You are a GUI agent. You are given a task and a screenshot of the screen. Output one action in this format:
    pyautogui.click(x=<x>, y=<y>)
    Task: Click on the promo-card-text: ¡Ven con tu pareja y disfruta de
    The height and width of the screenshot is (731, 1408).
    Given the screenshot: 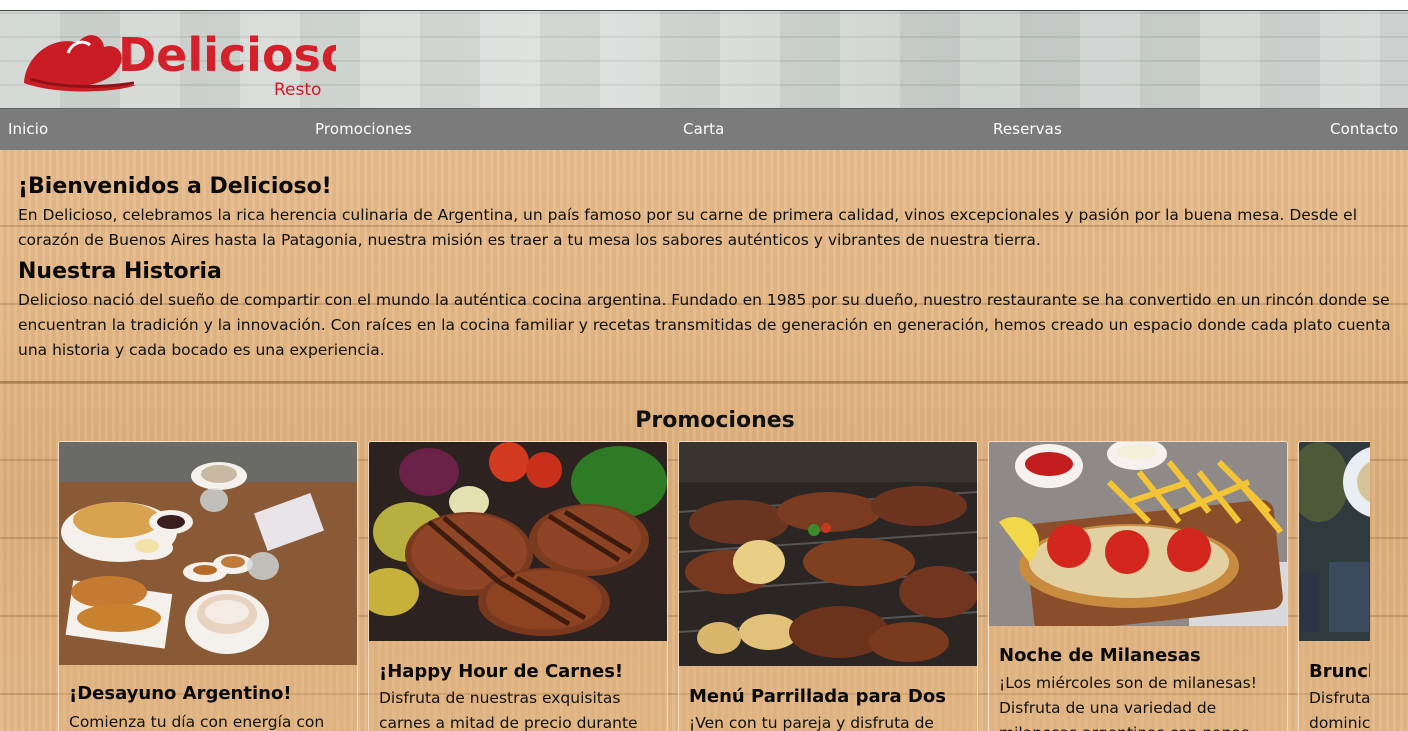 What is the action you would take?
    pyautogui.click(x=811, y=722)
    